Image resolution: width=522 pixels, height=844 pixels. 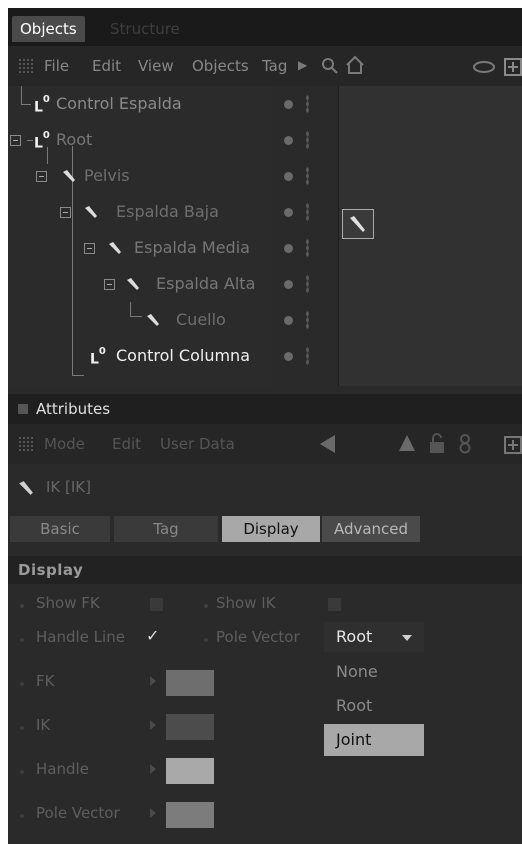 What do you see at coordinates (140, 212) in the screenshot?
I see `tree-row-espalda-baja: Espalda Baja` at bounding box center [140, 212].